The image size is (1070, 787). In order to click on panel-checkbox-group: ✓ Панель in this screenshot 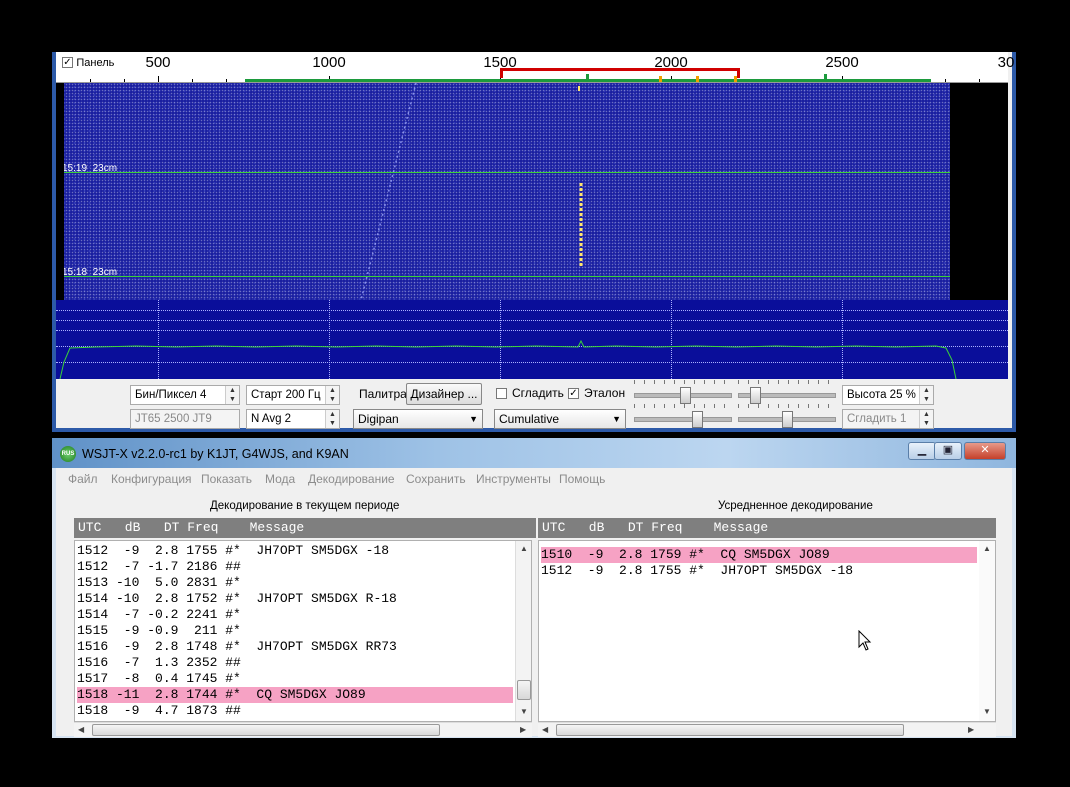, I will do `click(88, 62)`.